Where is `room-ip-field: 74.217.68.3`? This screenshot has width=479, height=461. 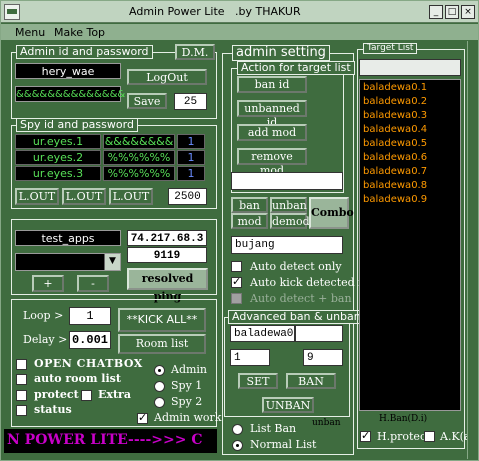
room-ip-field: 74.217.68.3 is located at coordinates (167, 238).